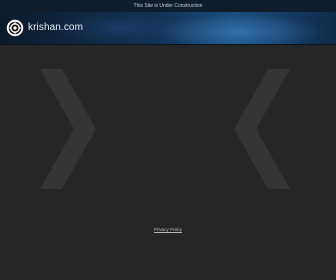  I want to click on banner-text: This Site is Under Construction, so click(168, 6).